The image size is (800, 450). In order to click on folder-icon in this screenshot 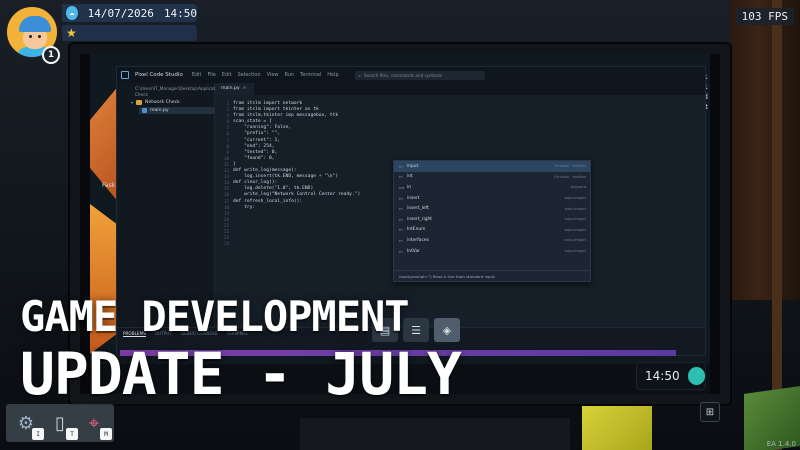, I will do `click(139, 102)`.